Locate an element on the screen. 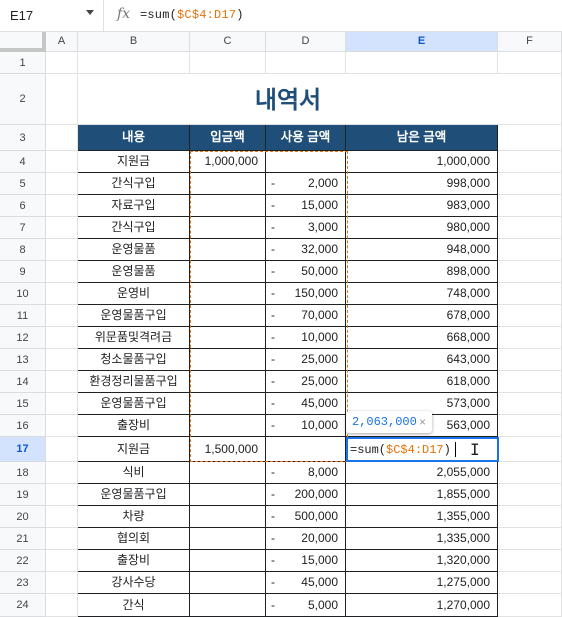 The image size is (562, 617). column-header-d: D is located at coordinates (306, 42).